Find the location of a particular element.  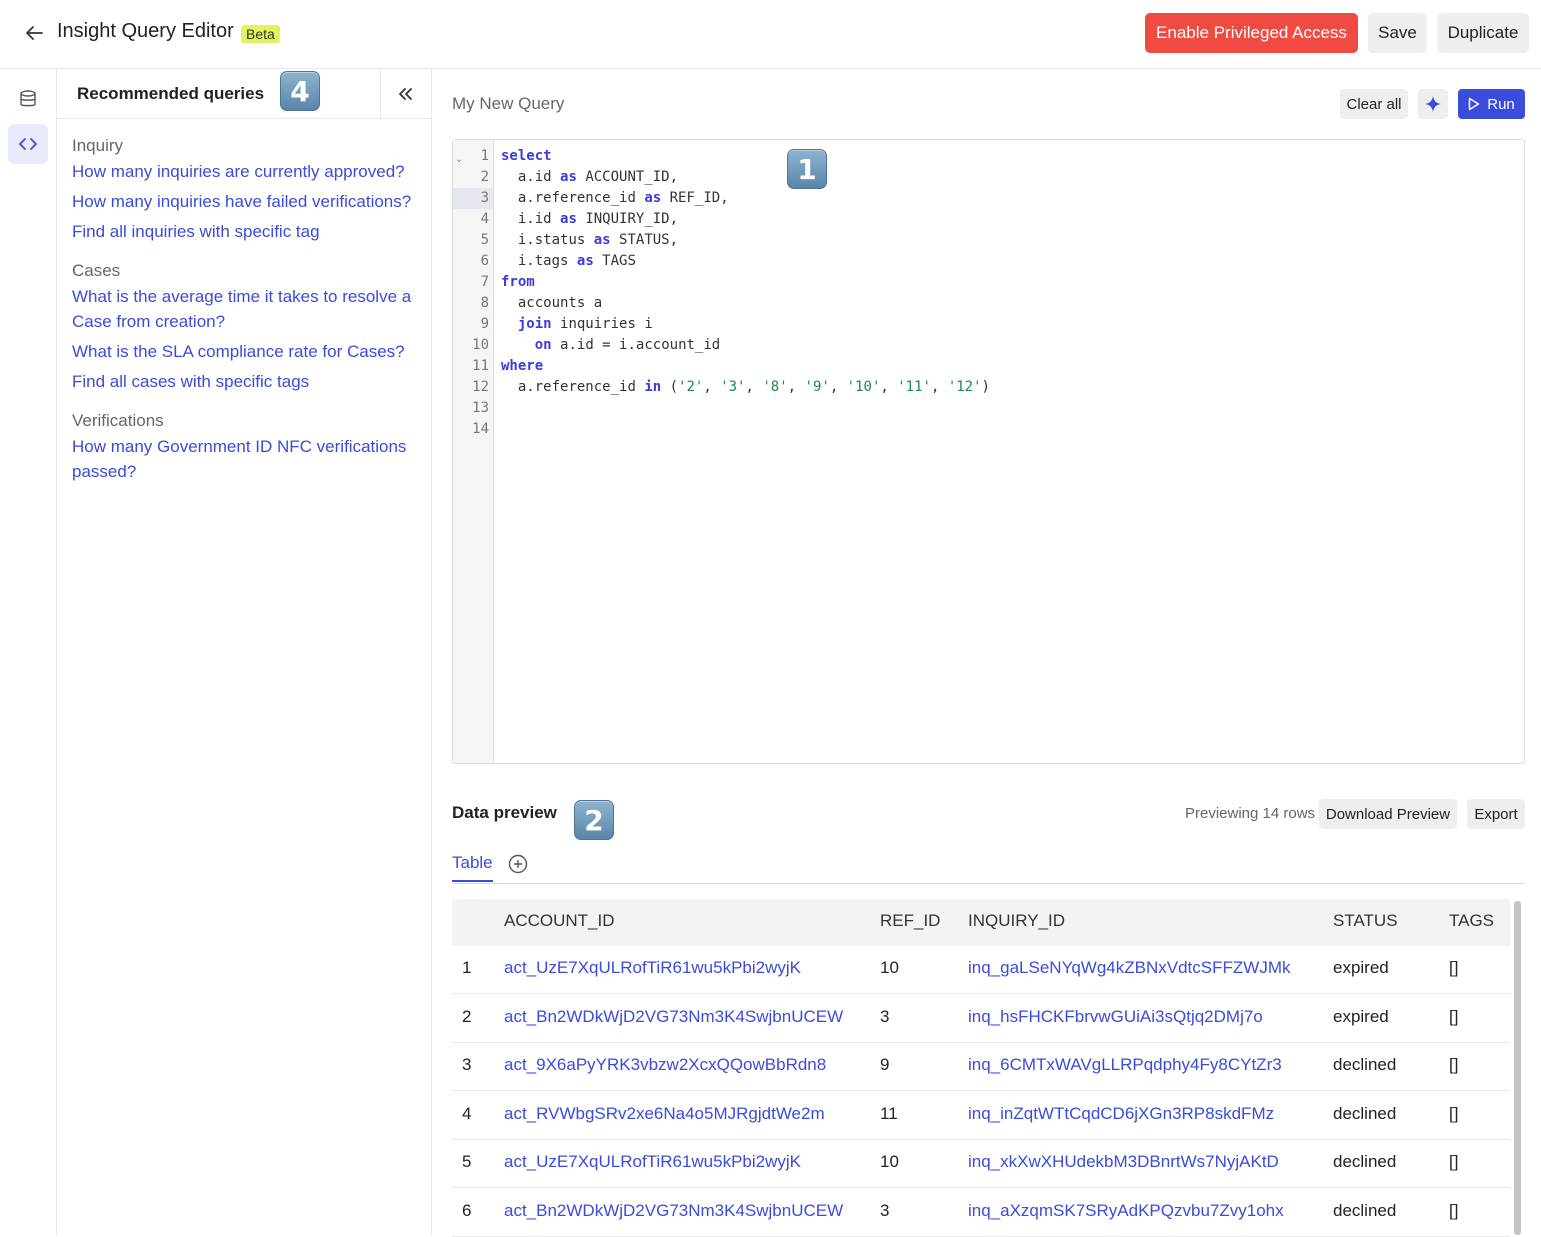

database-icon is located at coordinates (28, 99).